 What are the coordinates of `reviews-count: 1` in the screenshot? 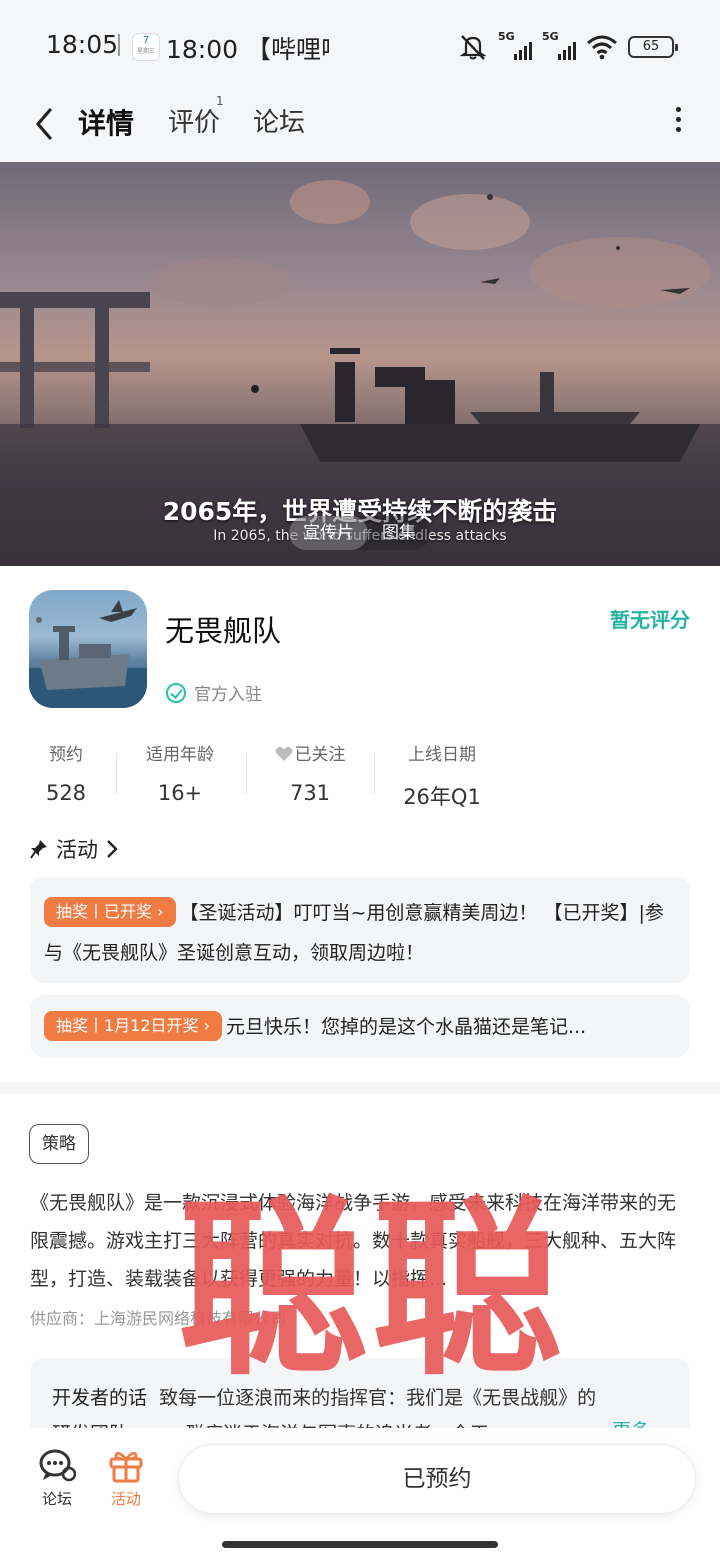 It's located at (220, 101).